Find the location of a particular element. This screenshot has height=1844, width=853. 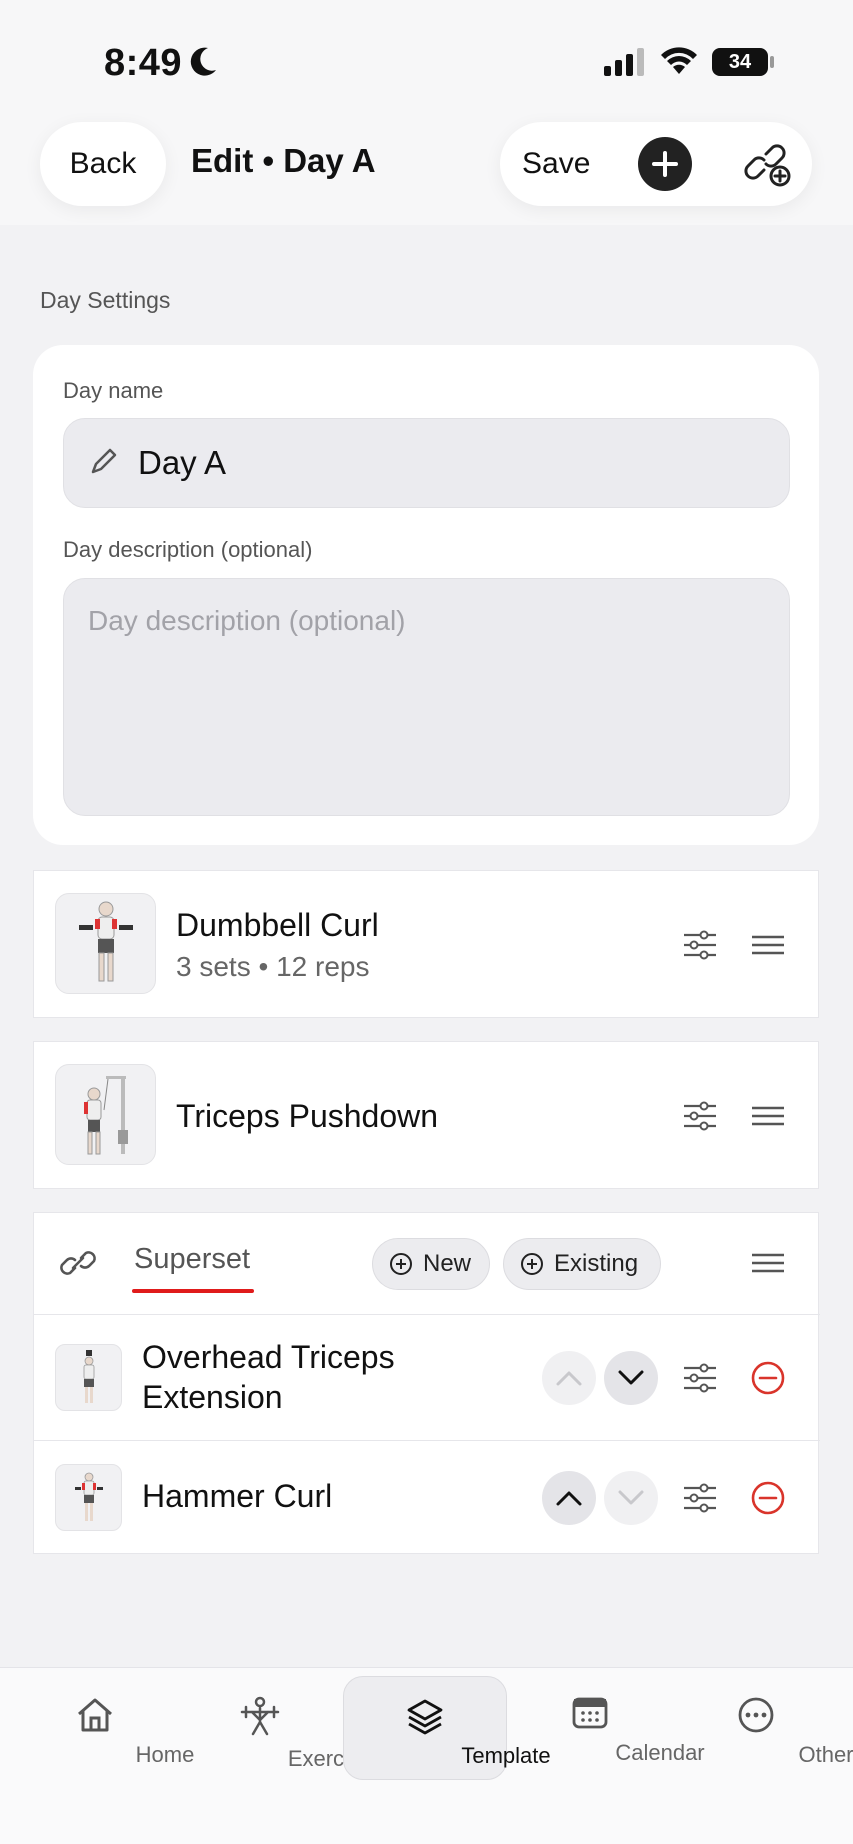

hammer-curl-figure is located at coordinates (88, 1496).